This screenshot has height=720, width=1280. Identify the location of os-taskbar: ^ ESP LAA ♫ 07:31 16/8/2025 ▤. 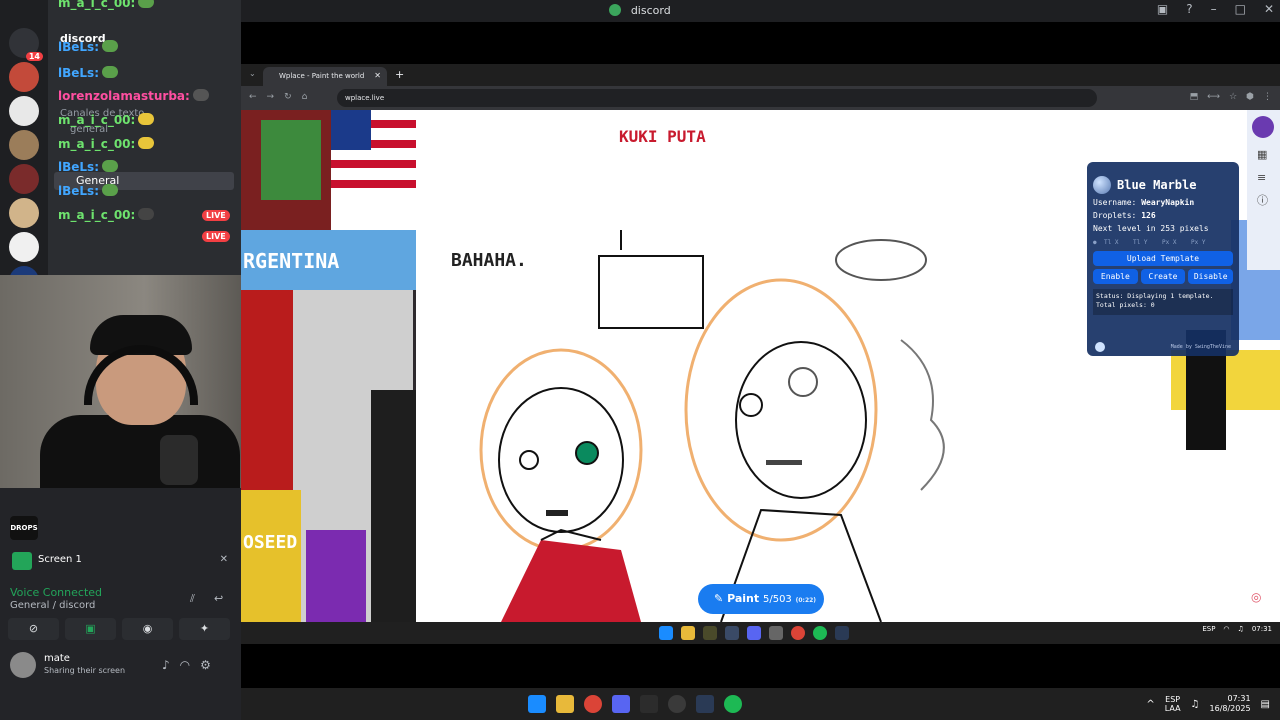
(760, 704).